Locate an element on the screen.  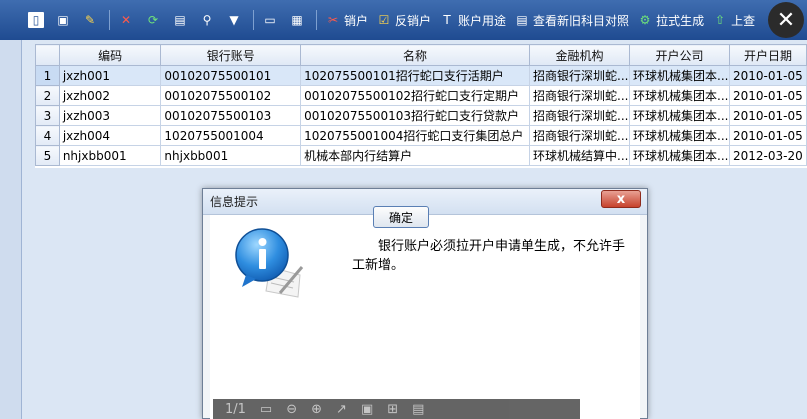
trace-up-button: ⇧ 上查 is located at coordinates (733, 20).